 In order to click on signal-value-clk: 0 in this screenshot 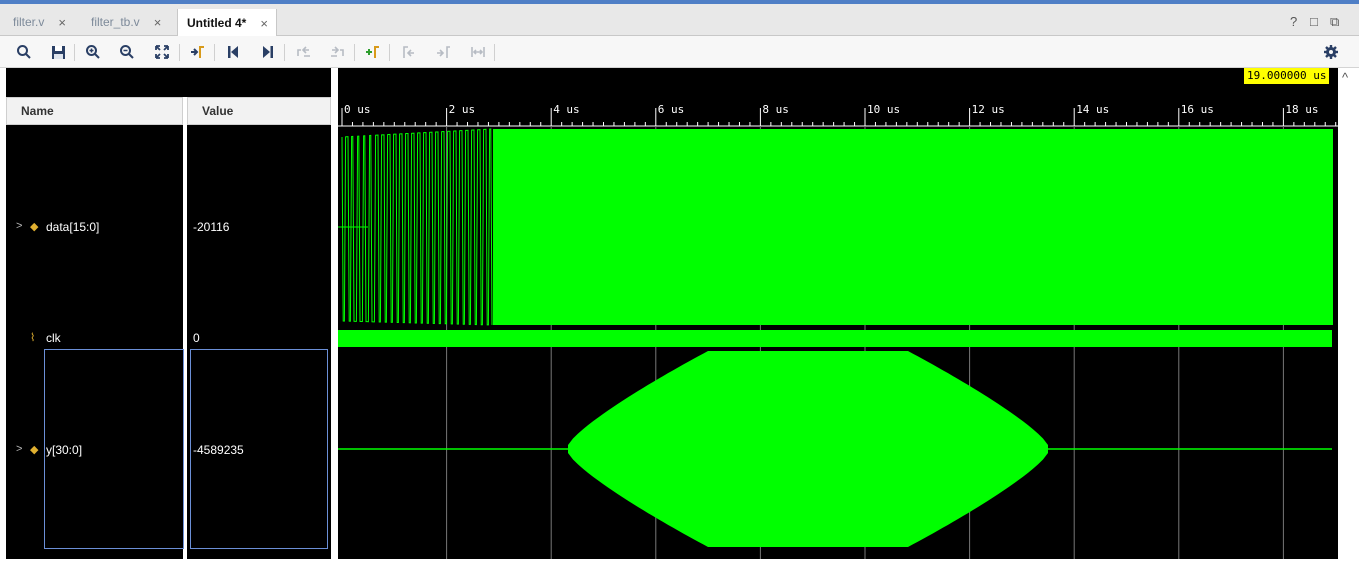, I will do `click(196, 338)`.